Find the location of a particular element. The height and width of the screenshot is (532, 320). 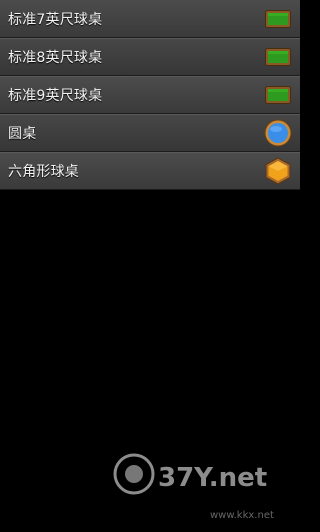

round-table-icon is located at coordinates (278, 133).